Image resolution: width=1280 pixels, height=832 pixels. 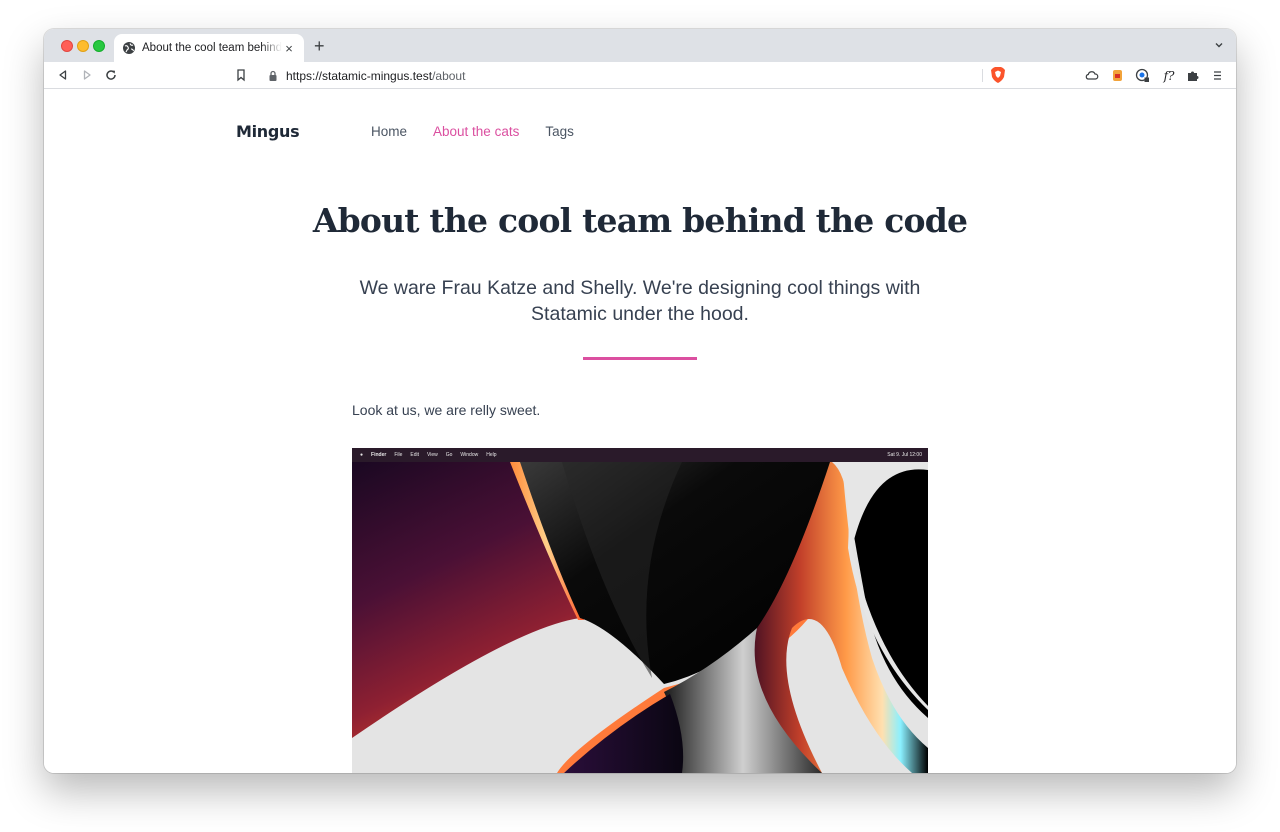 I want to click on menubar-item: View, so click(x=432, y=455).